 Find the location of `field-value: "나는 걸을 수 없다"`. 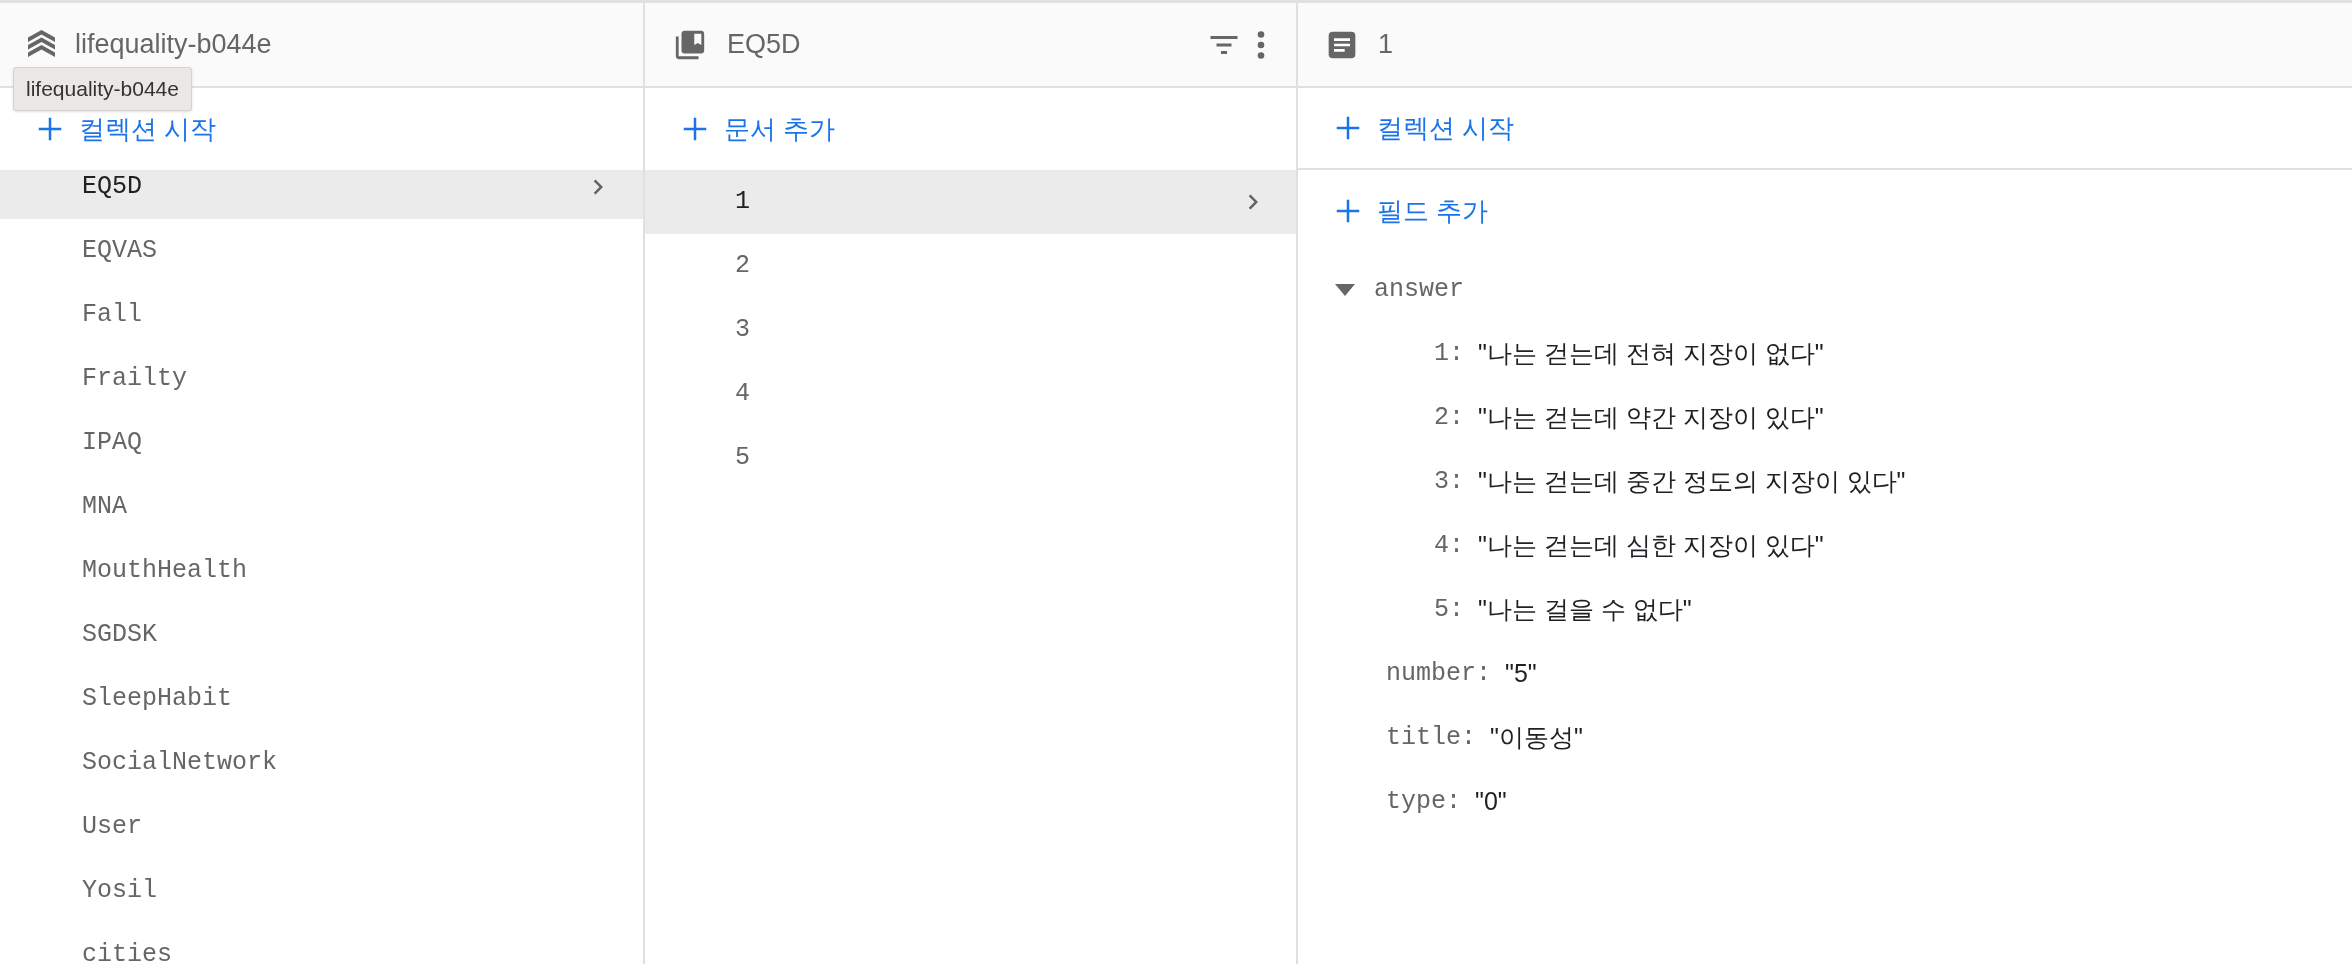

field-value: "나는 걸을 수 없다" is located at coordinates (1585, 610).